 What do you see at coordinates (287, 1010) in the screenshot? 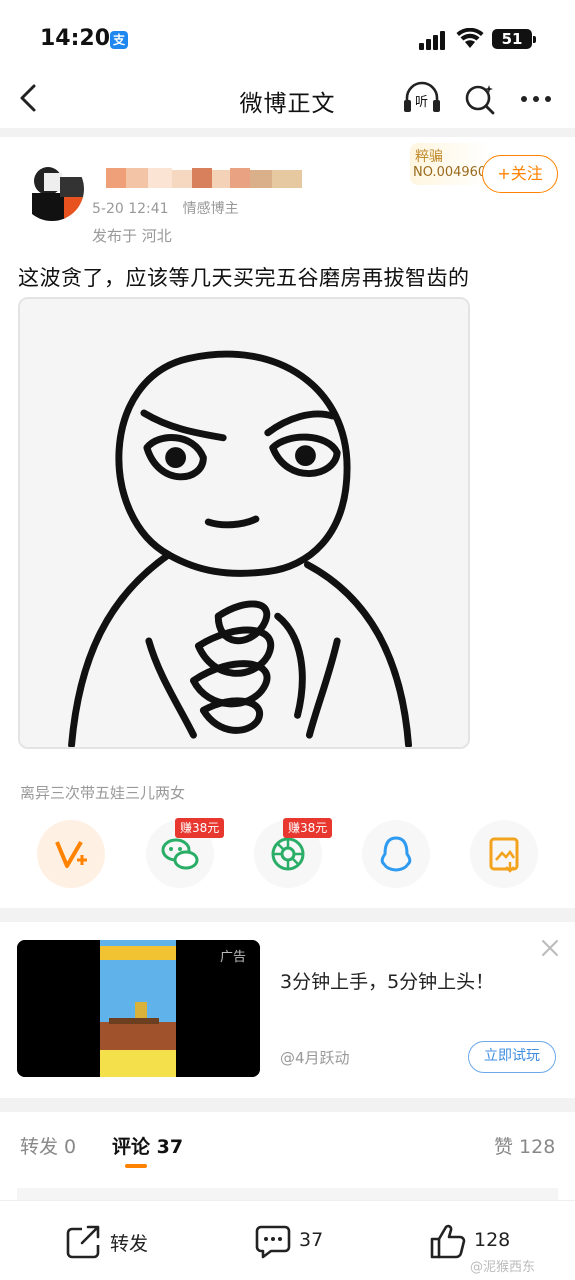
I see `ad-card: 广告 3分钟上手，5分钟上头！ @4月跃动 立即试玩` at bounding box center [287, 1010].